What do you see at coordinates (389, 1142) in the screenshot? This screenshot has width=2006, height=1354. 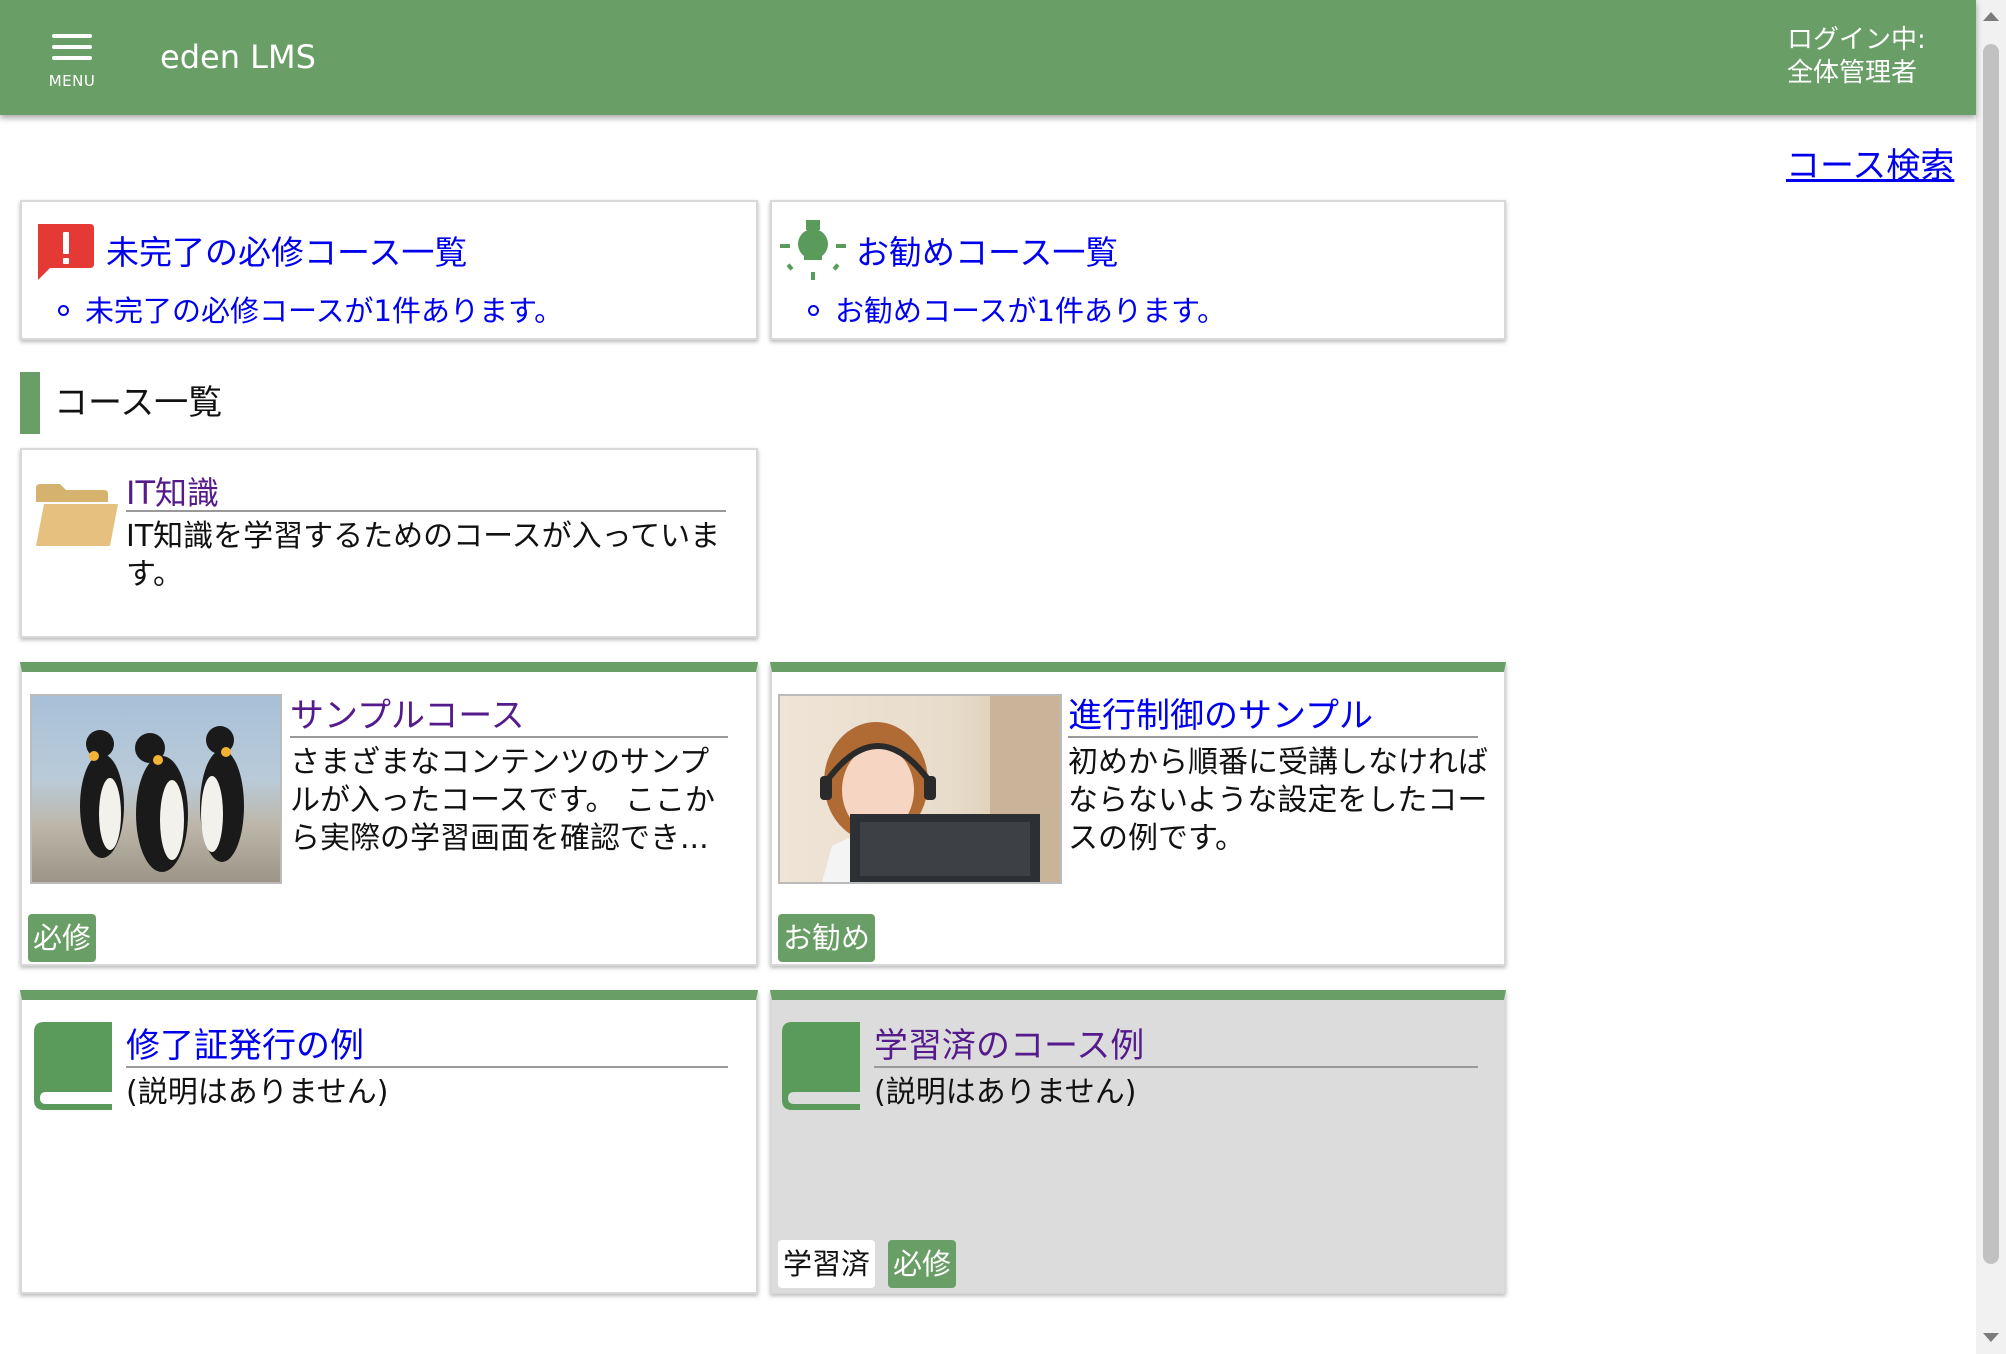 I see `course-card: 修了証発行の例 (説明はありません)` at bounding box center [389, 1142].